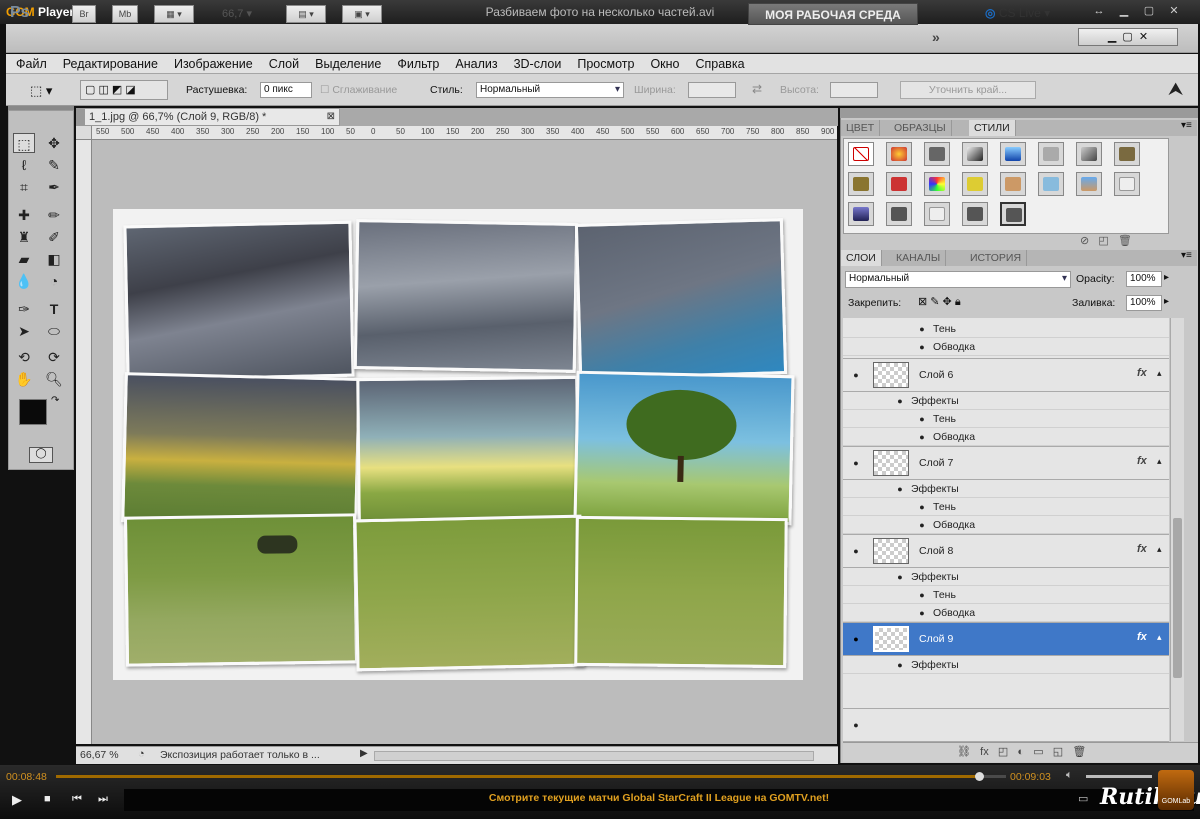 The width and height of the screenshot is (1200, 819). I want to click on menu-item: Файл, so click(31, 64).